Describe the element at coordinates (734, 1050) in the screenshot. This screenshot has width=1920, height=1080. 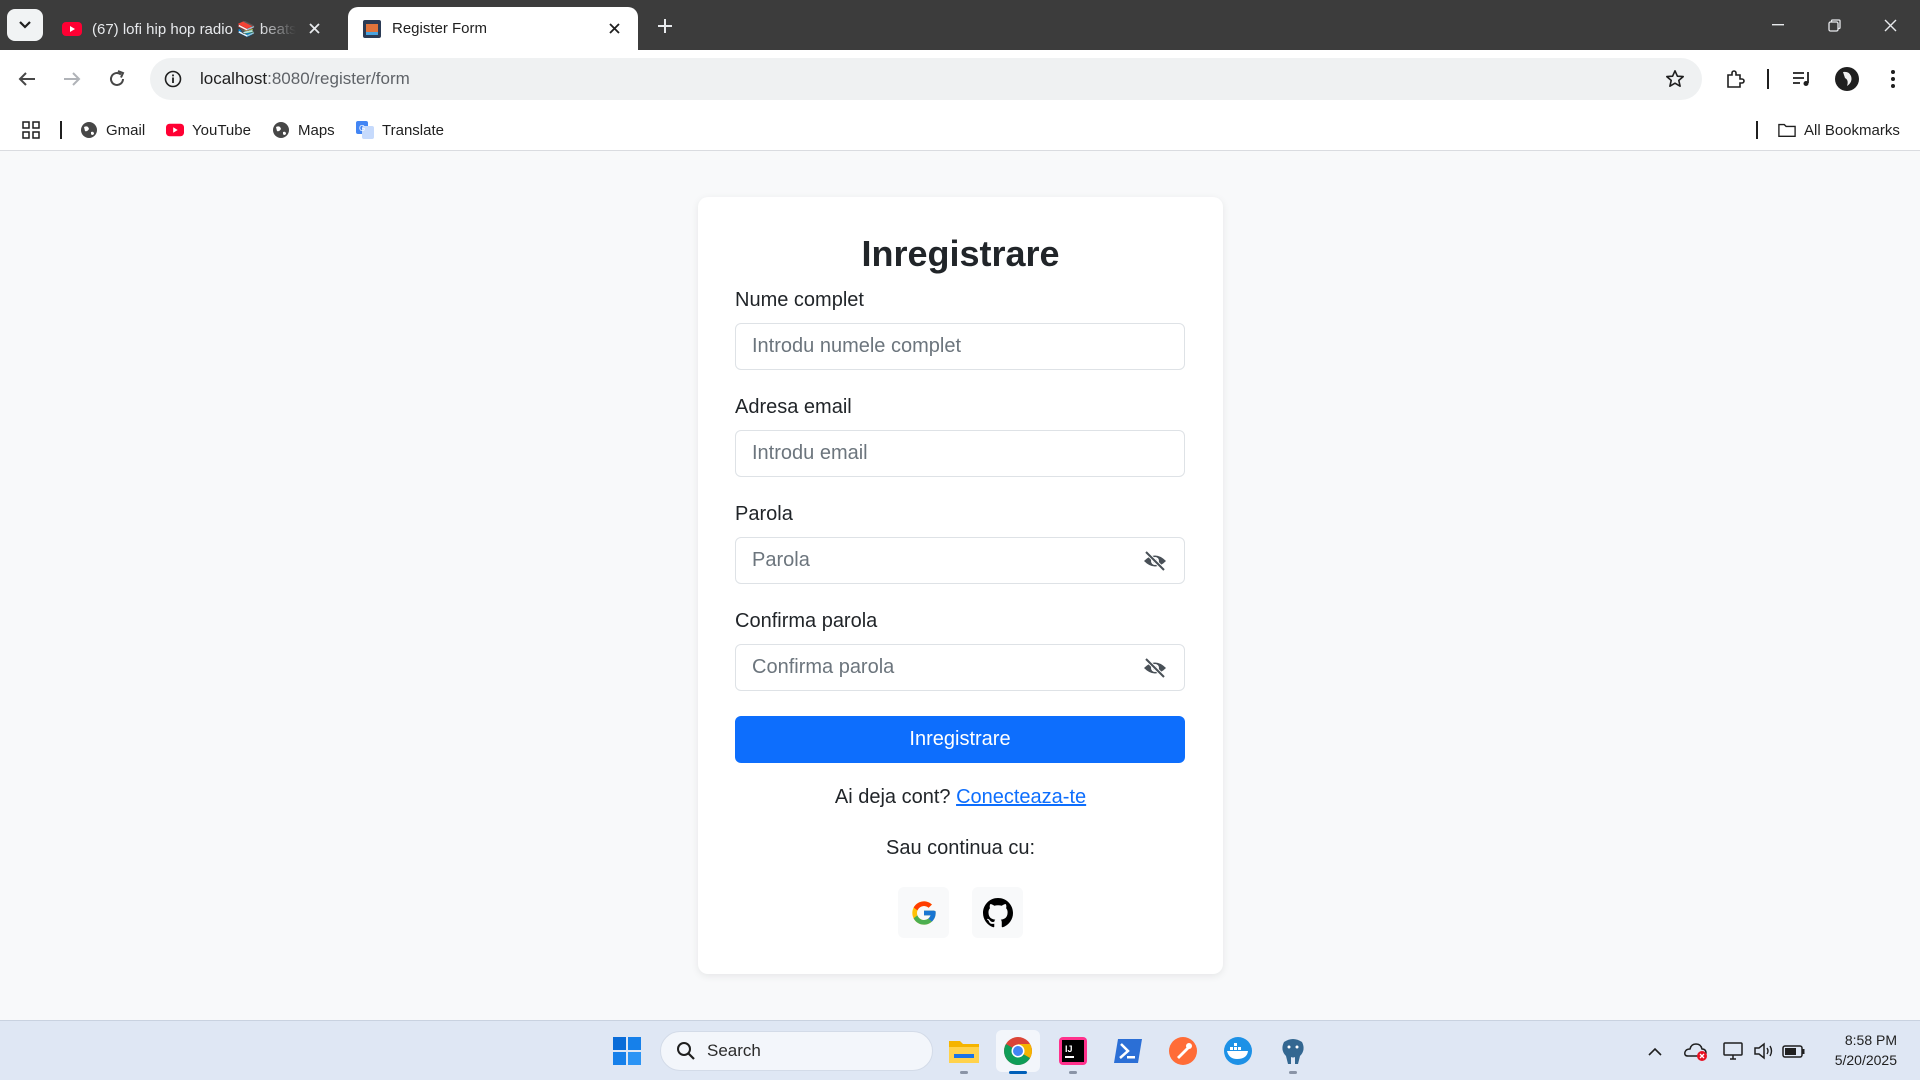
I see `search-label: Search` at that location.